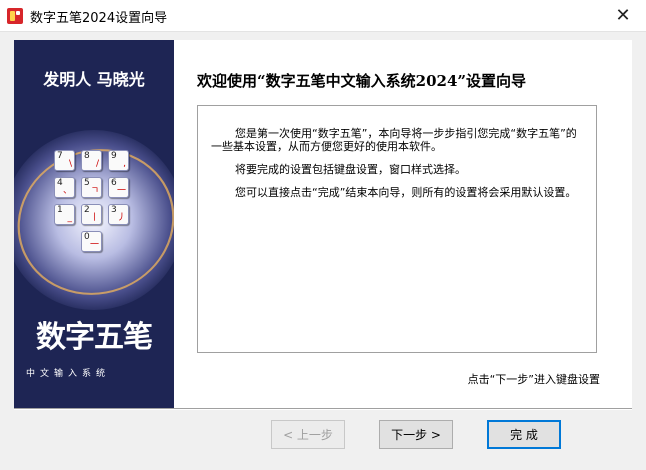 The width and height of the screenshot is (646, 470). Describe the element at coordinates (91, 241) in the screenshot. I see `keypad-key: 0一` at that location.